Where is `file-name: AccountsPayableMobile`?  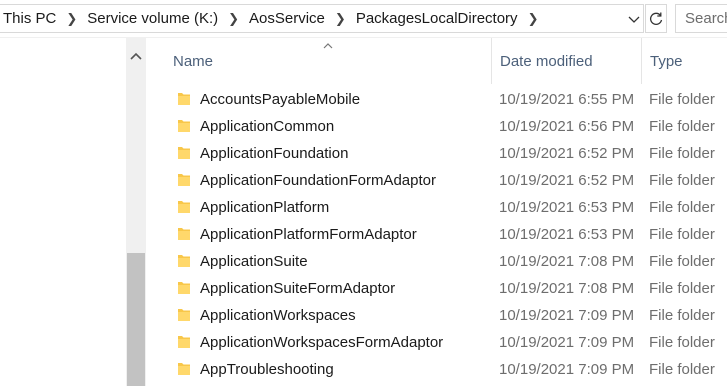 file-name: AccountsPayableMobile is located at coordinates (280, 99).